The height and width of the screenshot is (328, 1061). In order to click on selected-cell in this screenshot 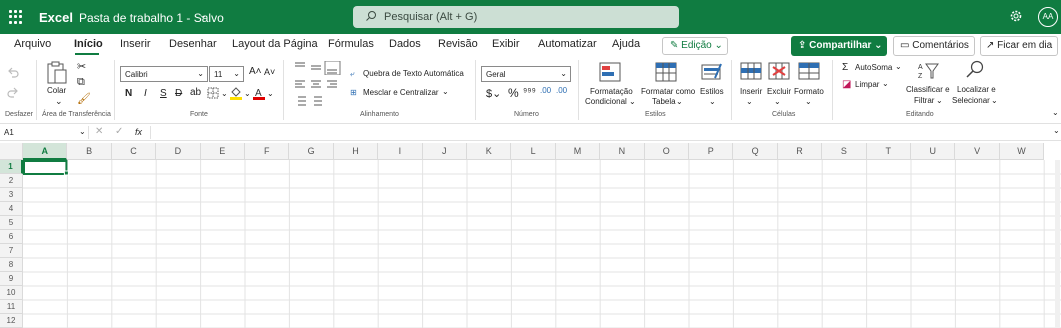, I will do `click(45, 167)`.